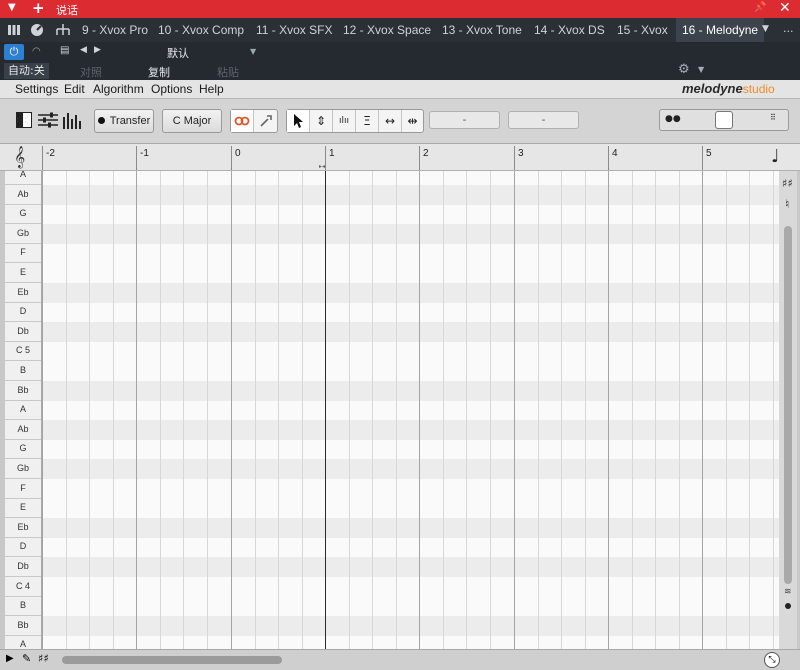 The height and width of the screenshot is (670, 800). I want to click on tab-xvox-sfx: 11 - Xvox SFX, so click(294, 30).